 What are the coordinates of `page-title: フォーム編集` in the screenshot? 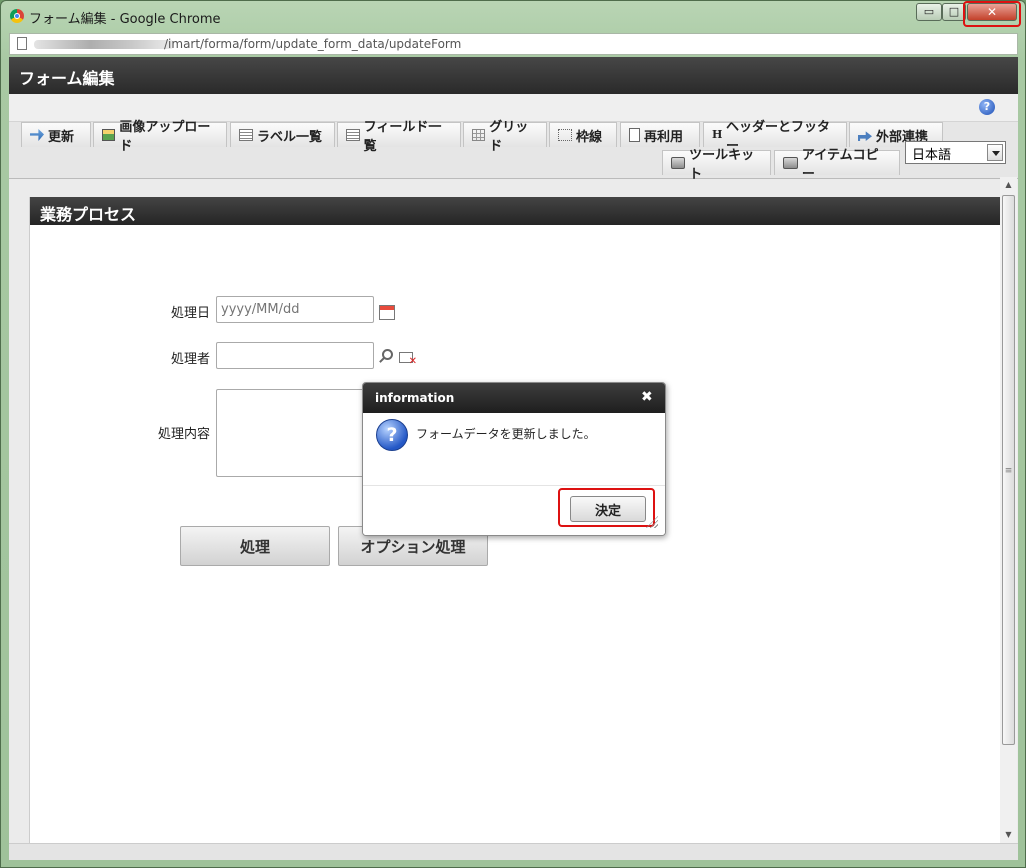 It's located at (67, 78).